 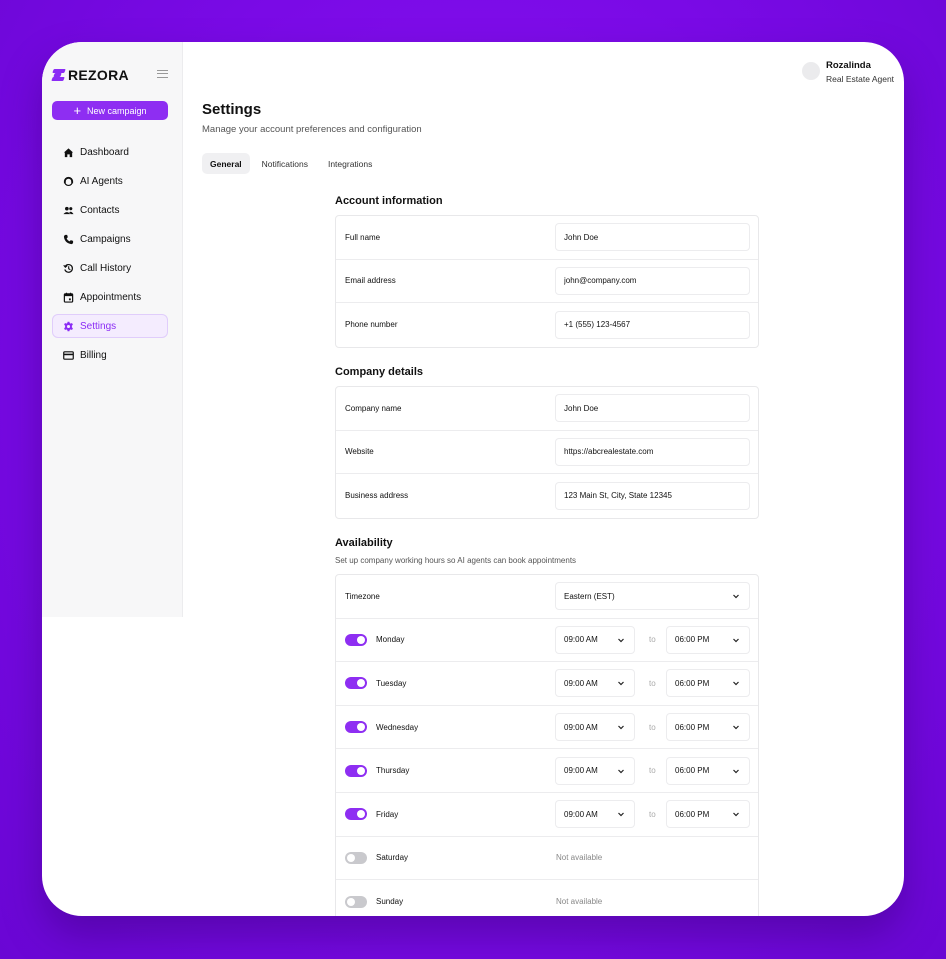 I want to click on company-name-row: Company name, so click(x=547, y=409).